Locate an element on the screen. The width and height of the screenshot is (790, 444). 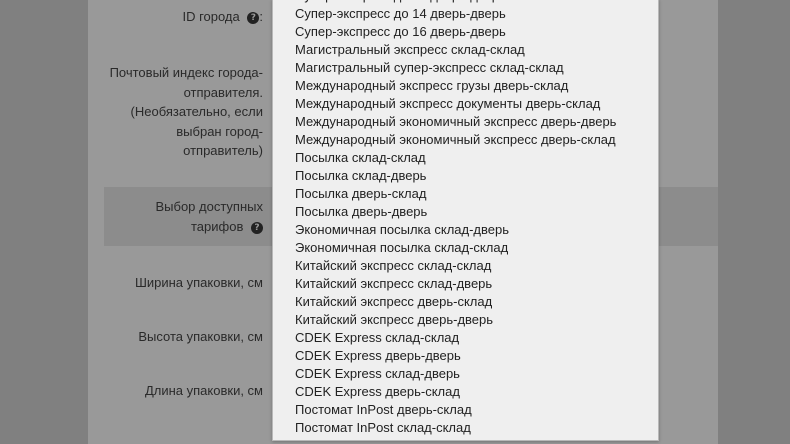
tariff-option: Китайский экспресс дверь-дверь is located at coordinates (465, 320).